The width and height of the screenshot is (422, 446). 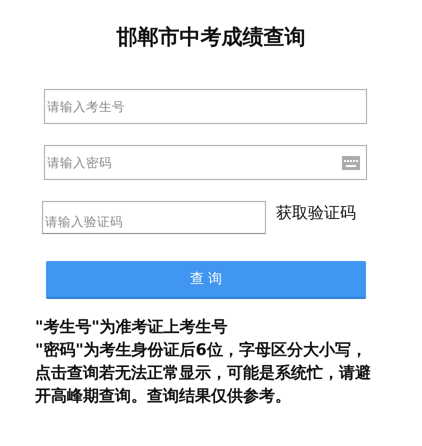 What do you see at coordinates (205, 162) in the screenshot?
I see `input-field: 请输入密码` at bounding box center [205, 162].